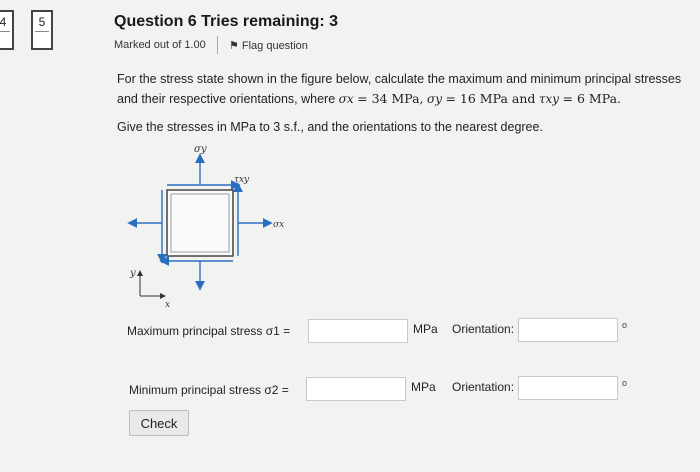 The height and width of the screenshot is (472, 700). What do you see at coordinates (3, 22) in the screenshot?
I see `question-number: 4` at bounding box center [3, 22].